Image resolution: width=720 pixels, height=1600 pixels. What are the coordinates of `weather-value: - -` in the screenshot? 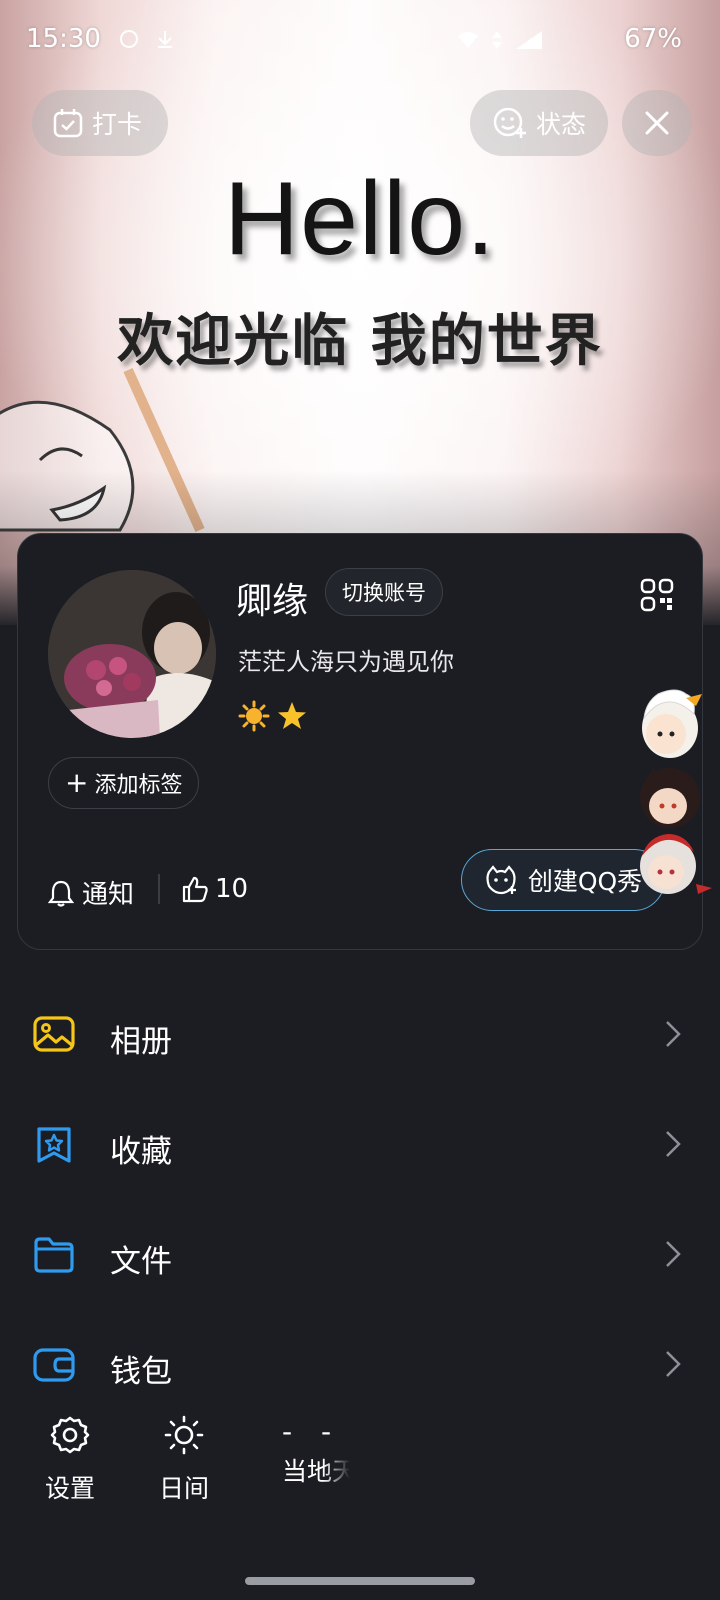 It's located at (312, 1431).